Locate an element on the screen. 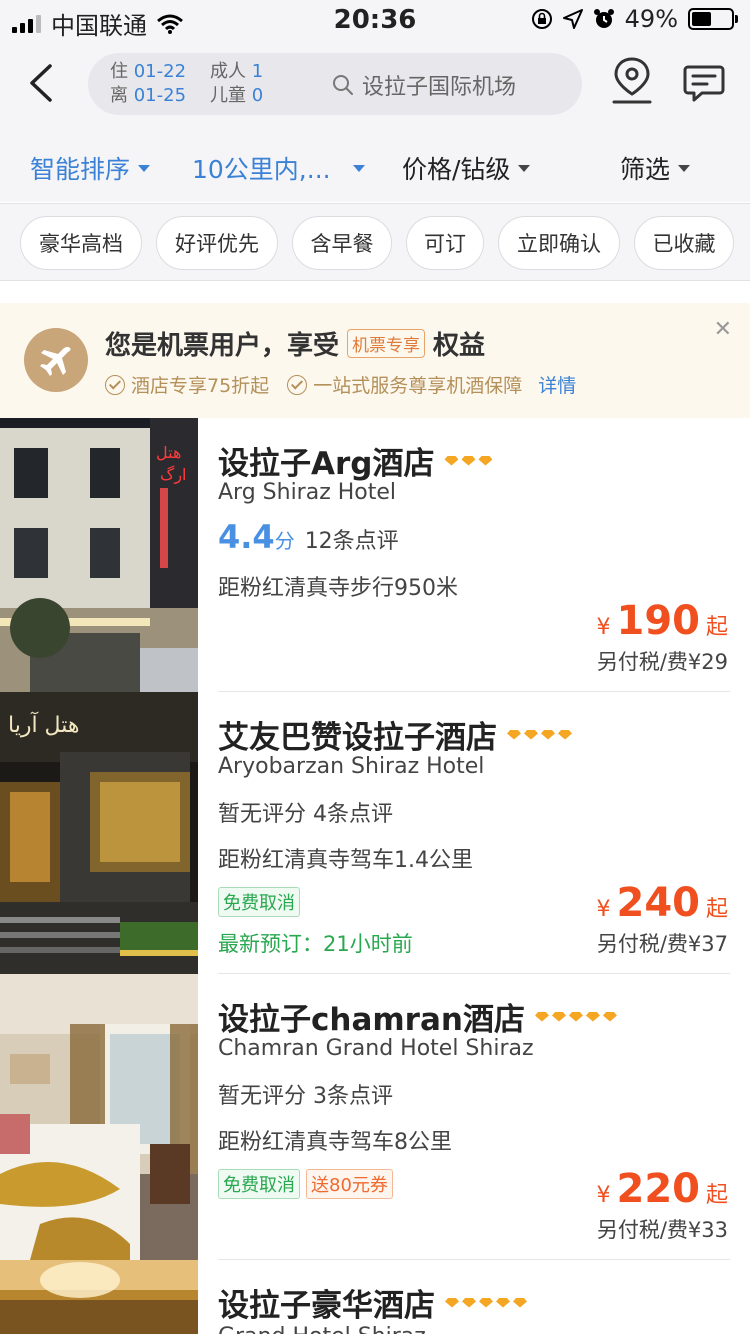 Image resolution: width=750 pixels, height=1334 pixels. svg-text: هتل is located at coordinates (168, 452).